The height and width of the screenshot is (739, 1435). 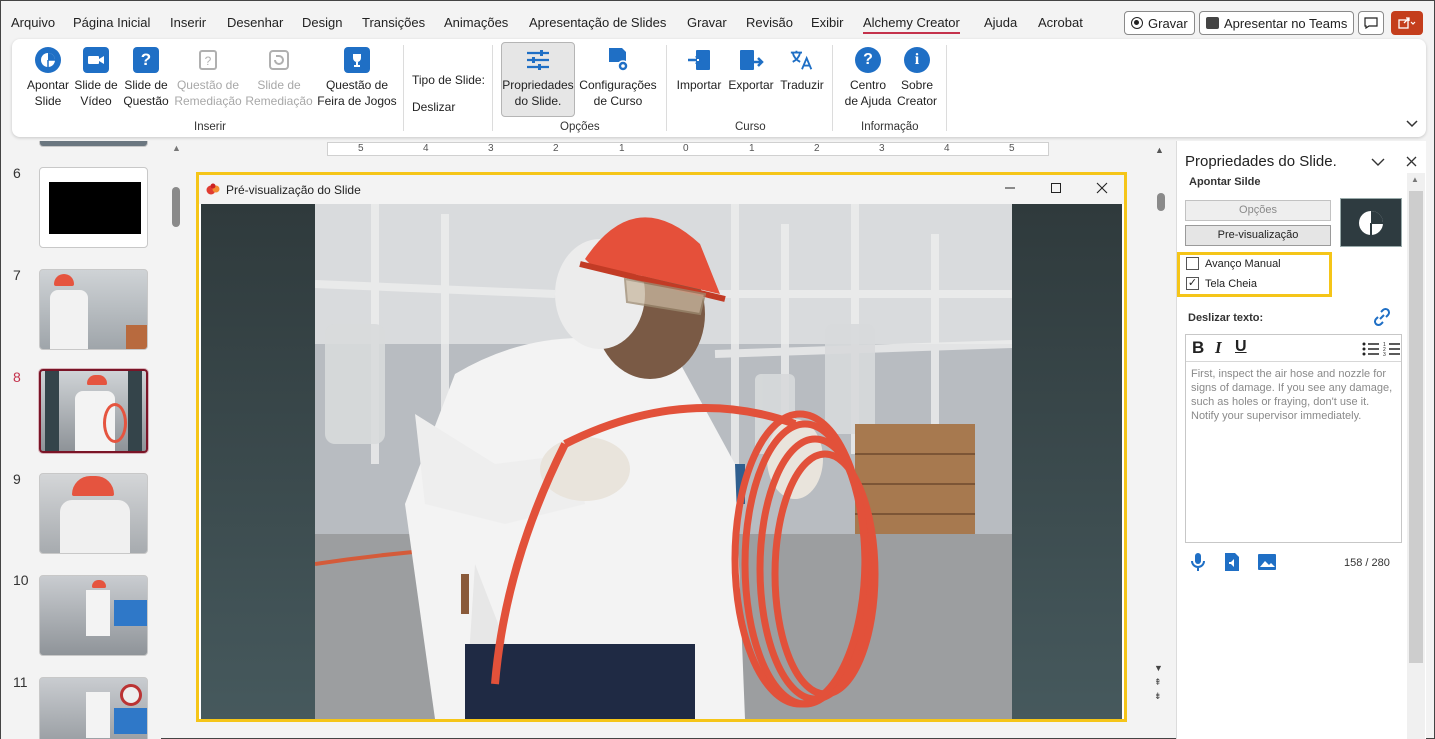 What do you see at coordinates (1056, 189) in the screenshot?
I see `maximize-icon` at bounding box center [1056, 189].